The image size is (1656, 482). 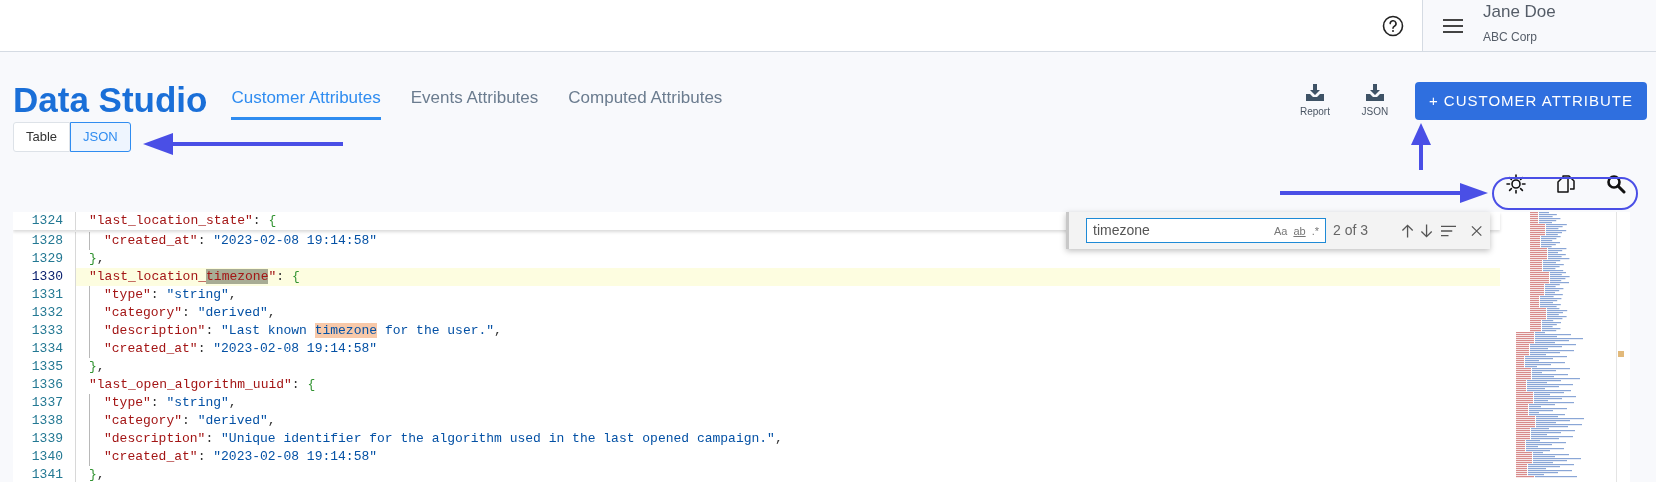 What do you see at coordinates (1407, 230) in the screenshot?
I see `arrow-up-icon` at bounding box center [1407, 230].